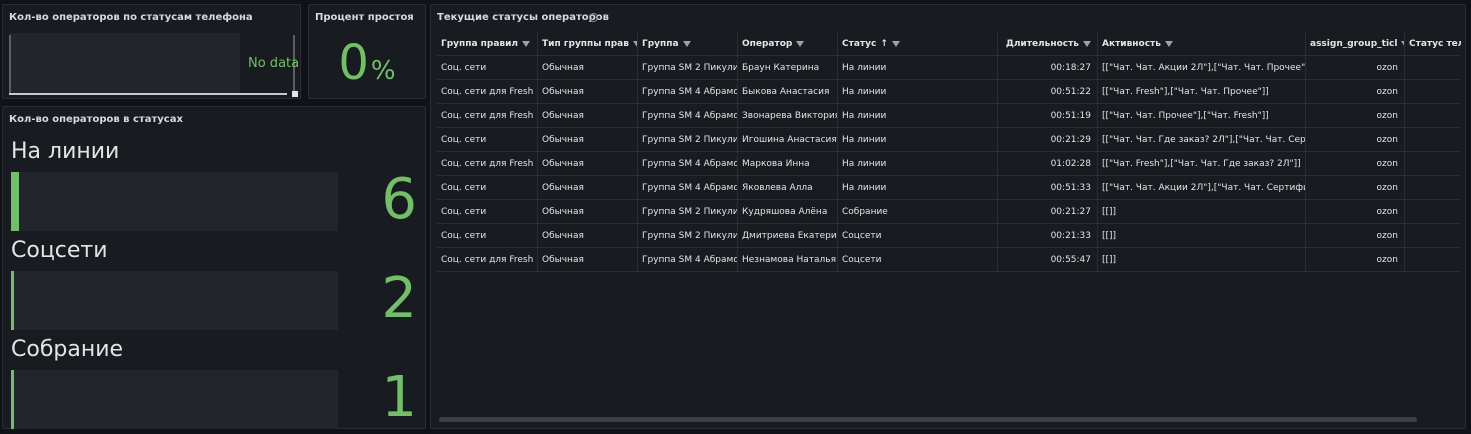  What do you see at coordinates (1201, 92) in the screenshot?
I see `table-cell: [["Чат. Fresh"],["Чат. Чат. Прочее"]]` at bounding box center [1201, 92].